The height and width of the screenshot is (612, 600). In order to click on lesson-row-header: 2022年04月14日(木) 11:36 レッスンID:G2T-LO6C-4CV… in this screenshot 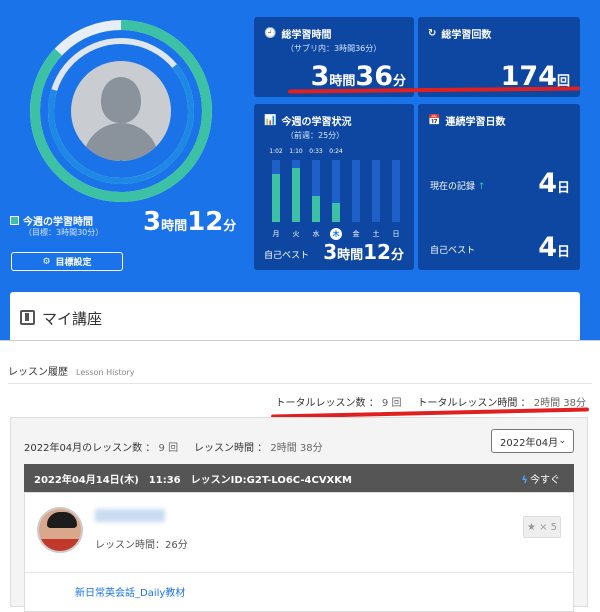, I will do `click(299, 478)`.